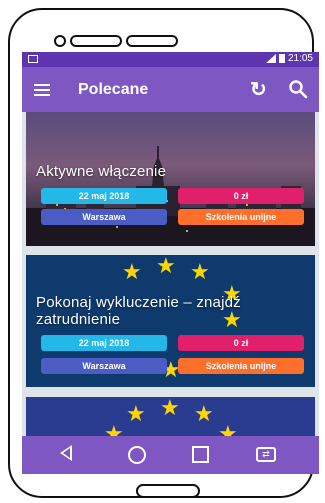 Image resolution: width=325 pixels, height=503 pixels. I want to click on event-card: ★ ★ ★ ★ ★, so click(170, 416).